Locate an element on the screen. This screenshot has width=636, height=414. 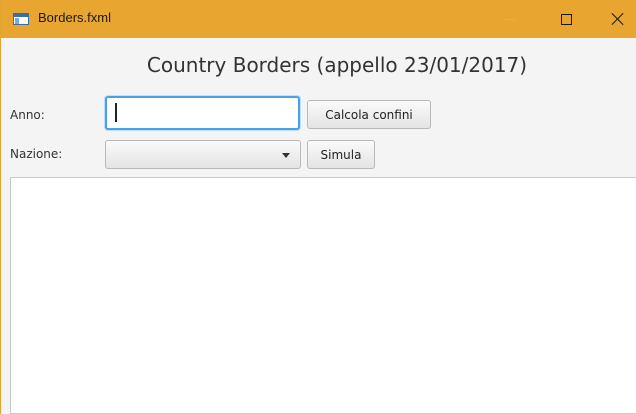
minimize-button is located at coordinates (510, 19).